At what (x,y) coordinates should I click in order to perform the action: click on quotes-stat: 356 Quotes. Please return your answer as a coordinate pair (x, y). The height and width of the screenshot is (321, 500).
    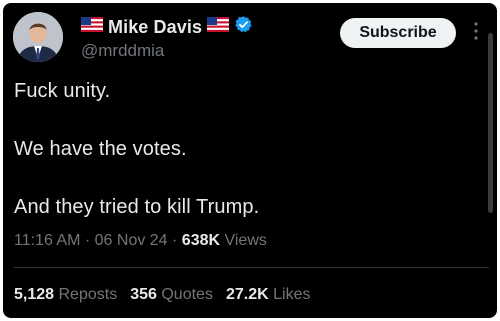
    Looking at the image, I should click on (171, 295).